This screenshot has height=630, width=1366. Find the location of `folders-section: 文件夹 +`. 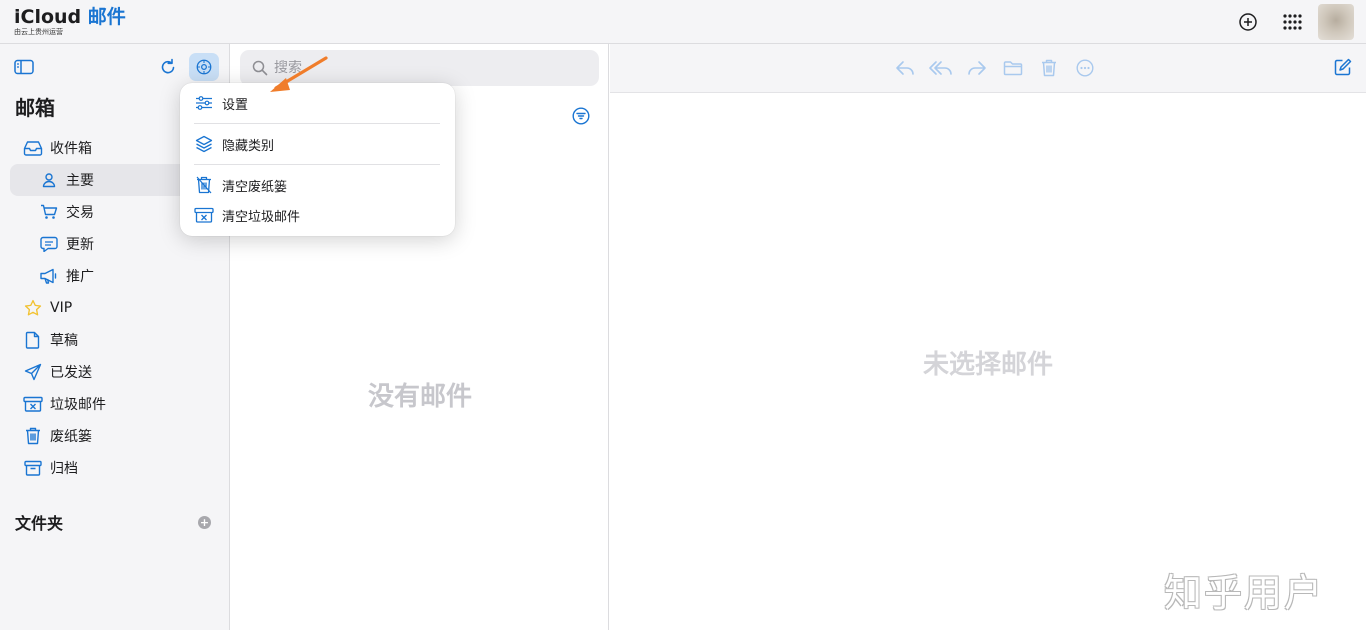

folders-section: 文件夹 + is located at coordinates (115, 522).